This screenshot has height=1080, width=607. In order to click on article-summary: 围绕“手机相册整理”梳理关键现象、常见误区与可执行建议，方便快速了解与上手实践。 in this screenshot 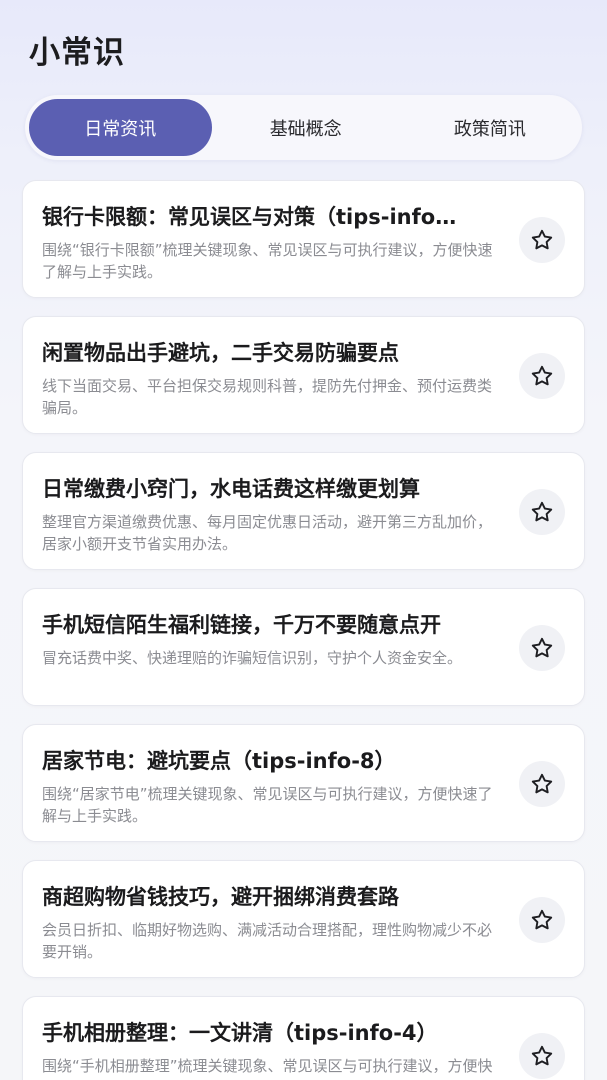, I will do `click(267, 1068)`.